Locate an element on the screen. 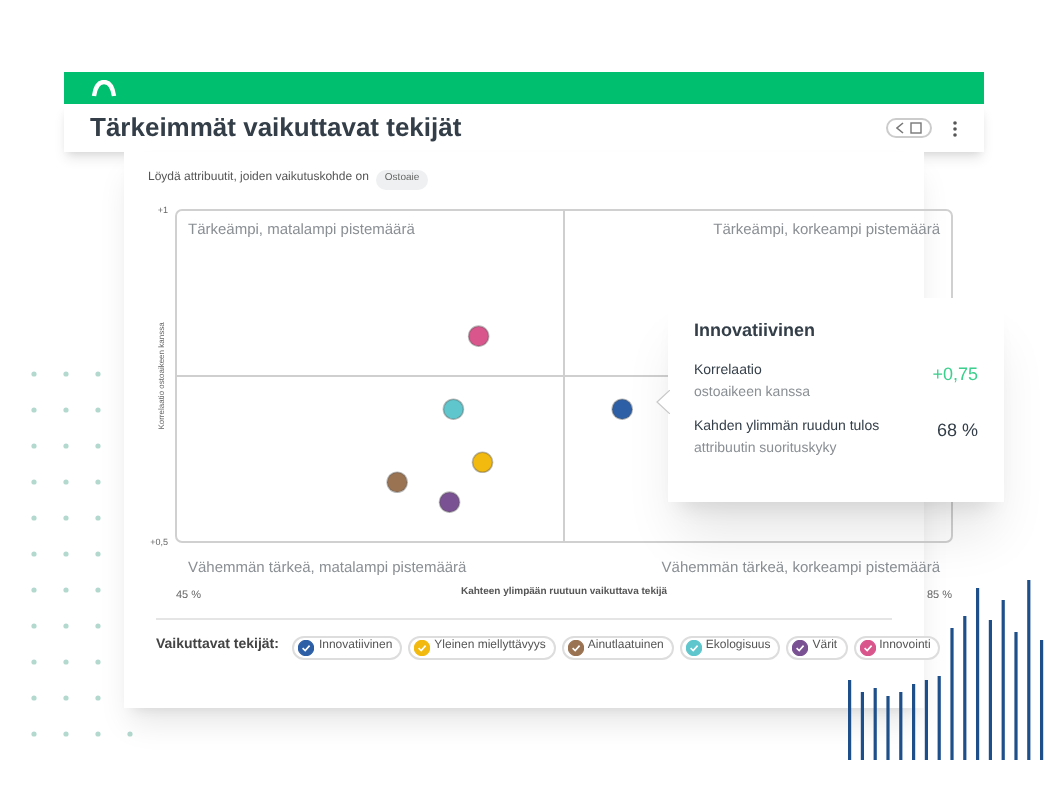 The width and height of the screenshot is (1058, 800). metric-value: 68 % is located at coordinates (957, 430).